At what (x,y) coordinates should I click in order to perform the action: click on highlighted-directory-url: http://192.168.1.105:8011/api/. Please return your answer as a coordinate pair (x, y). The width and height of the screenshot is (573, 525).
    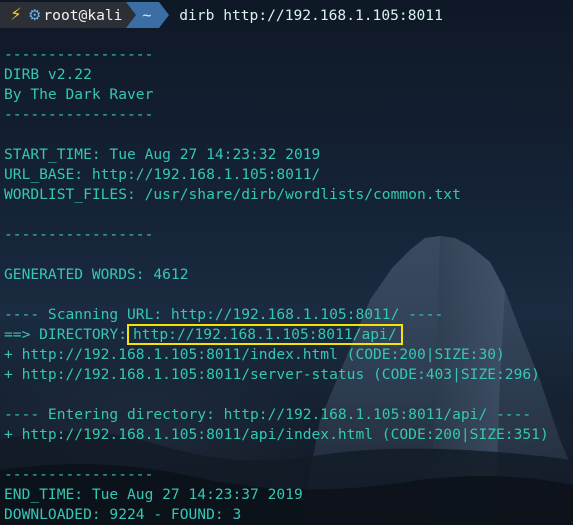
    Looking at the image, I should click on (265, 334).